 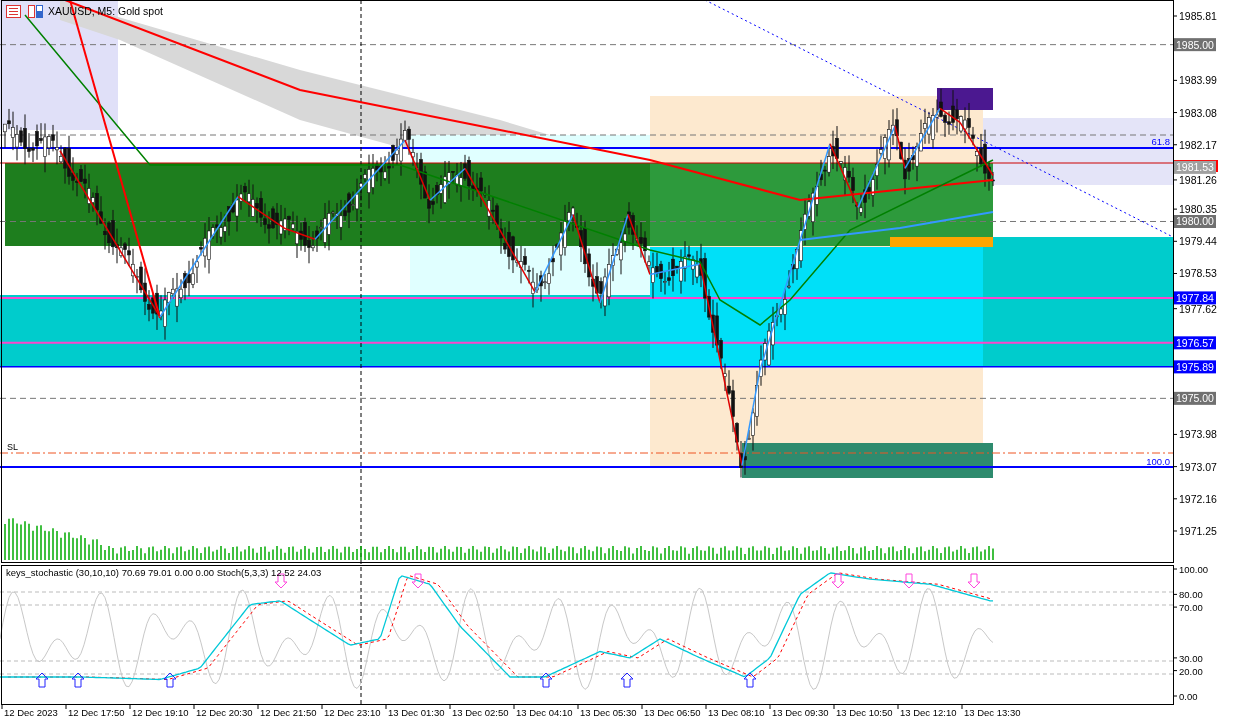 I want to click on price-label: 1983.99, so click(x=1198, y=80).